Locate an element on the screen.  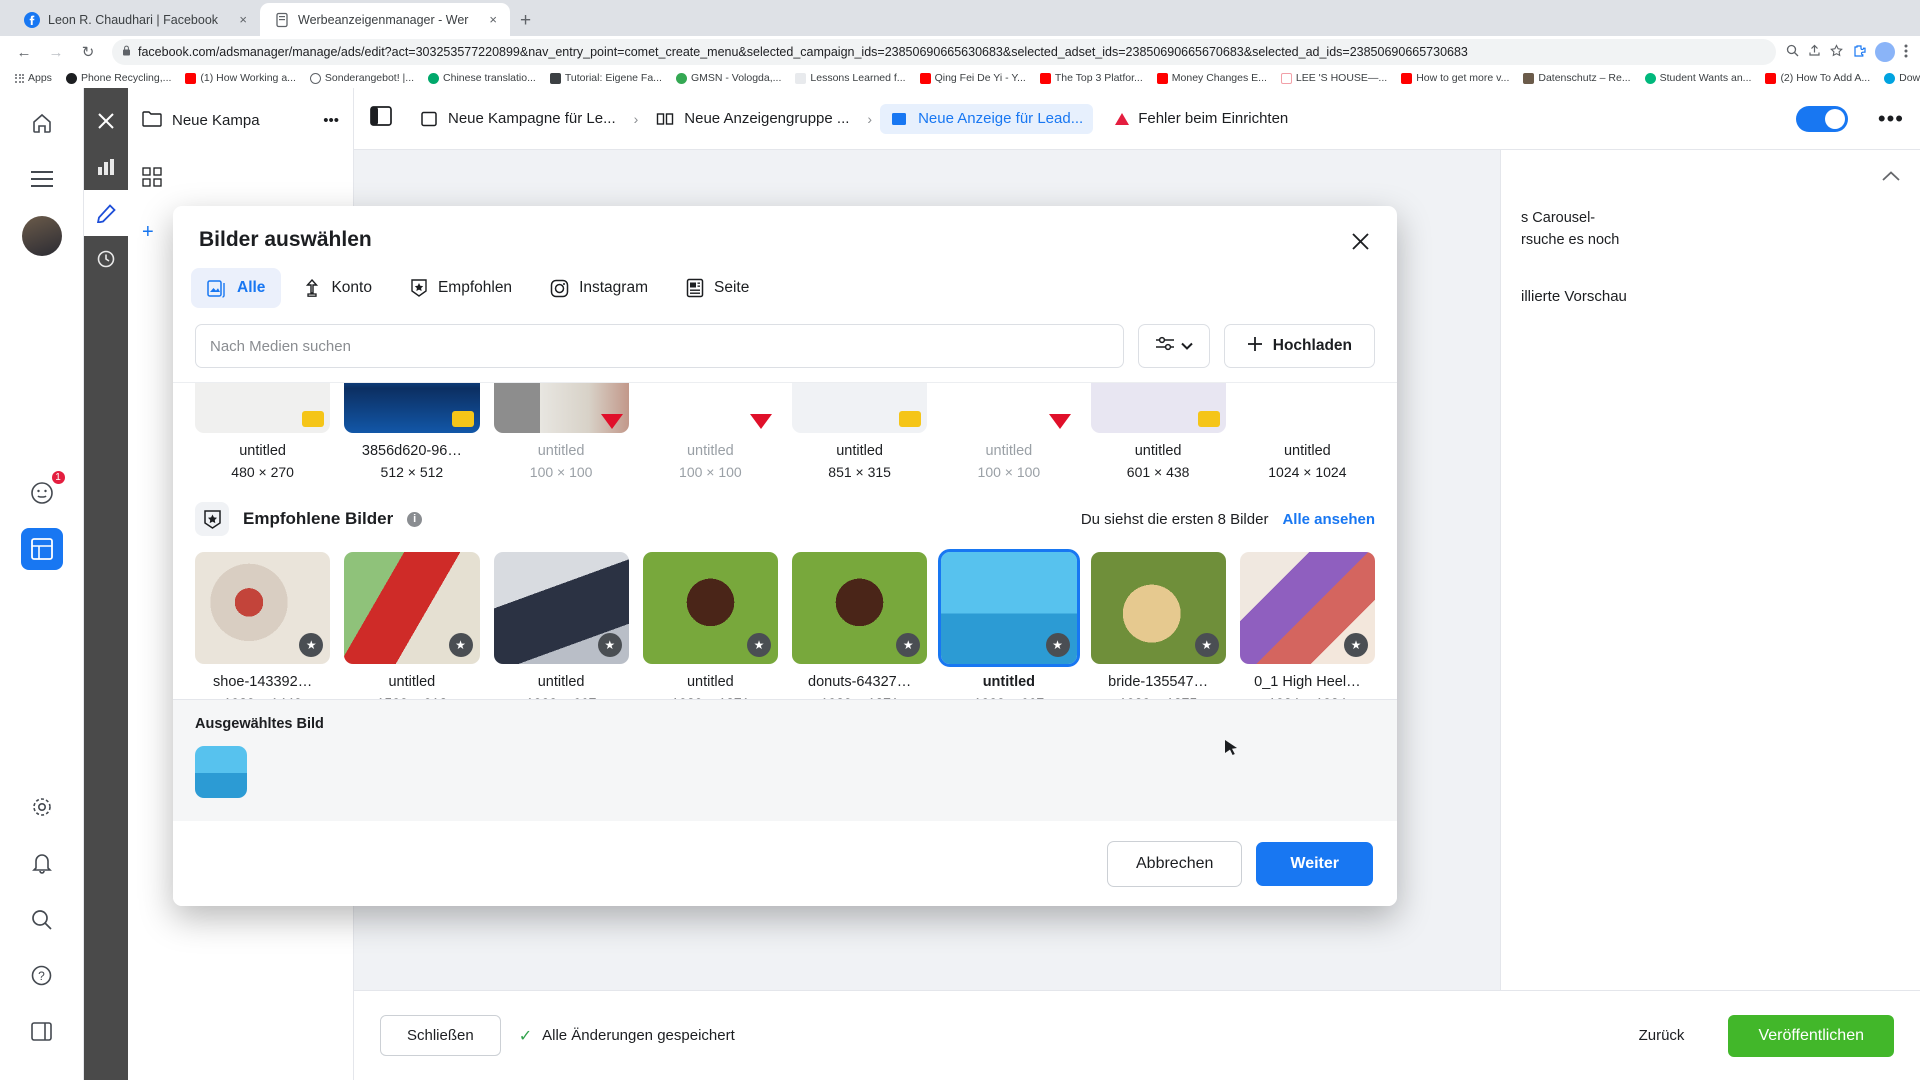
media-cell-selected: ★ untitled 1000 × 667 is located at coordinates (1009, 624).